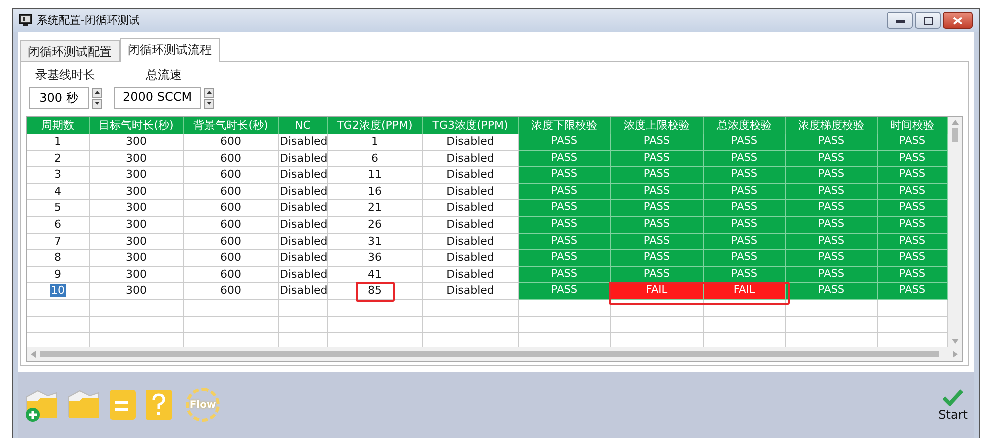  I want to click on table-cell: 4, so click(58, 191).